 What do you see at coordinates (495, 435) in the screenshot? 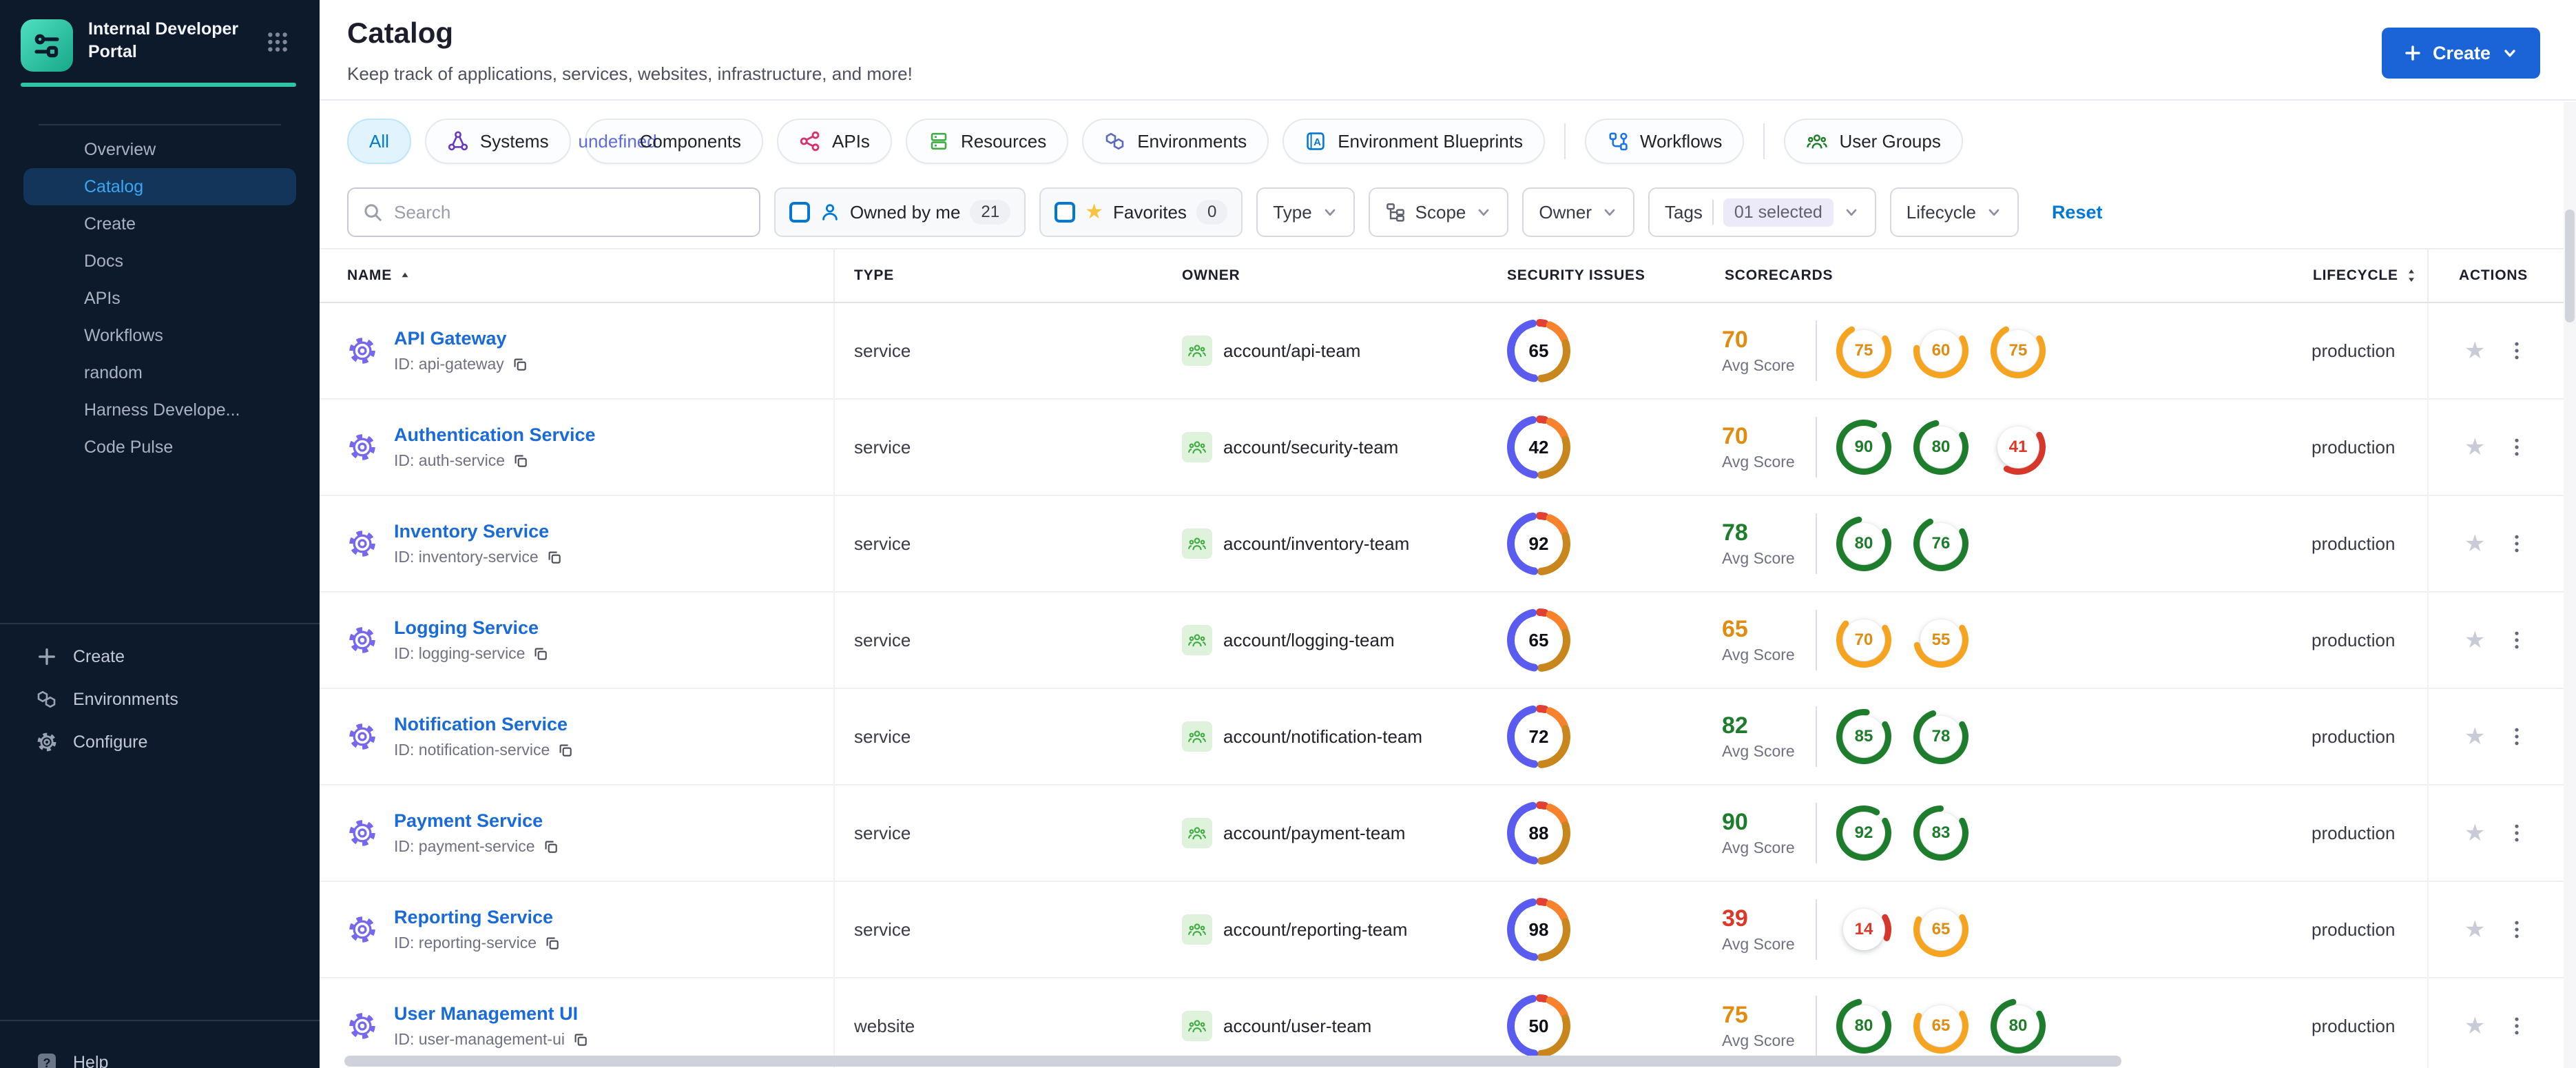
I see `entity-name-link: Authentication Service` at bounding box center [495, 435].